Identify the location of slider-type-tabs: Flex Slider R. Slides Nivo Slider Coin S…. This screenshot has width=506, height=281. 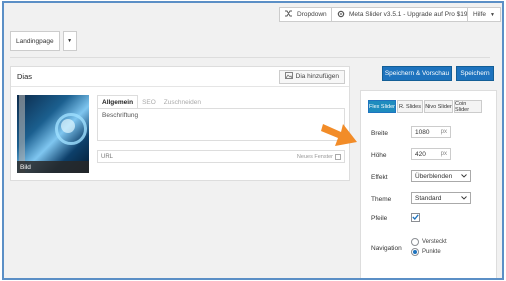
(425, 106).